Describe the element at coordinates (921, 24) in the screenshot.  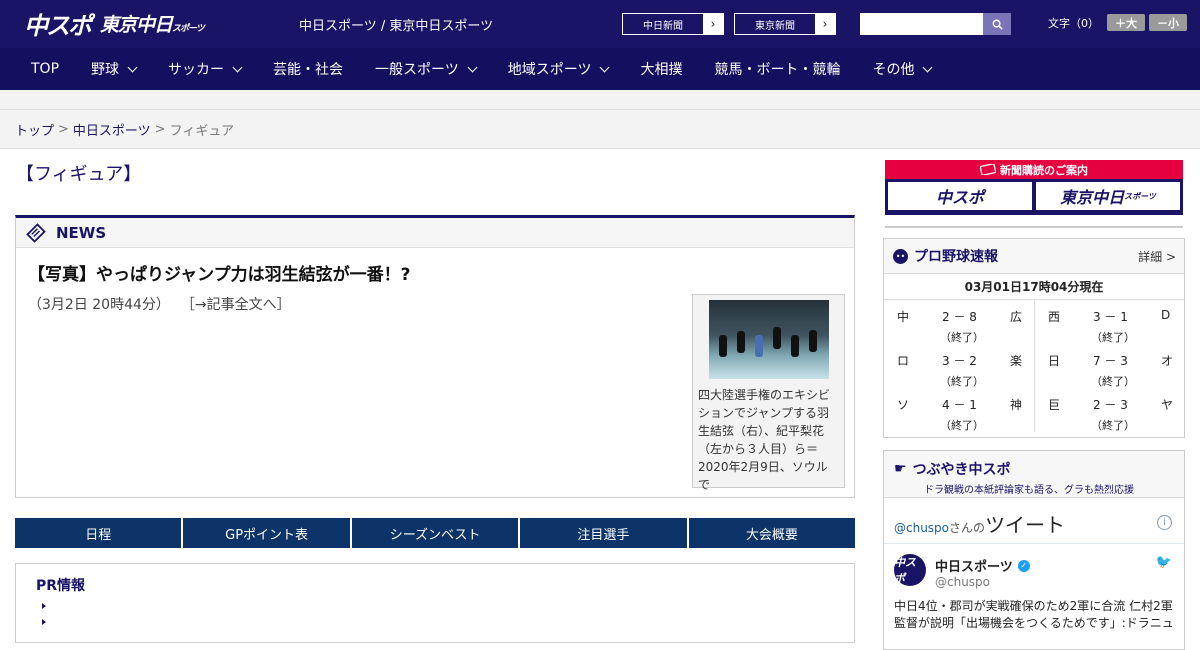
I see `search-input` at that location.